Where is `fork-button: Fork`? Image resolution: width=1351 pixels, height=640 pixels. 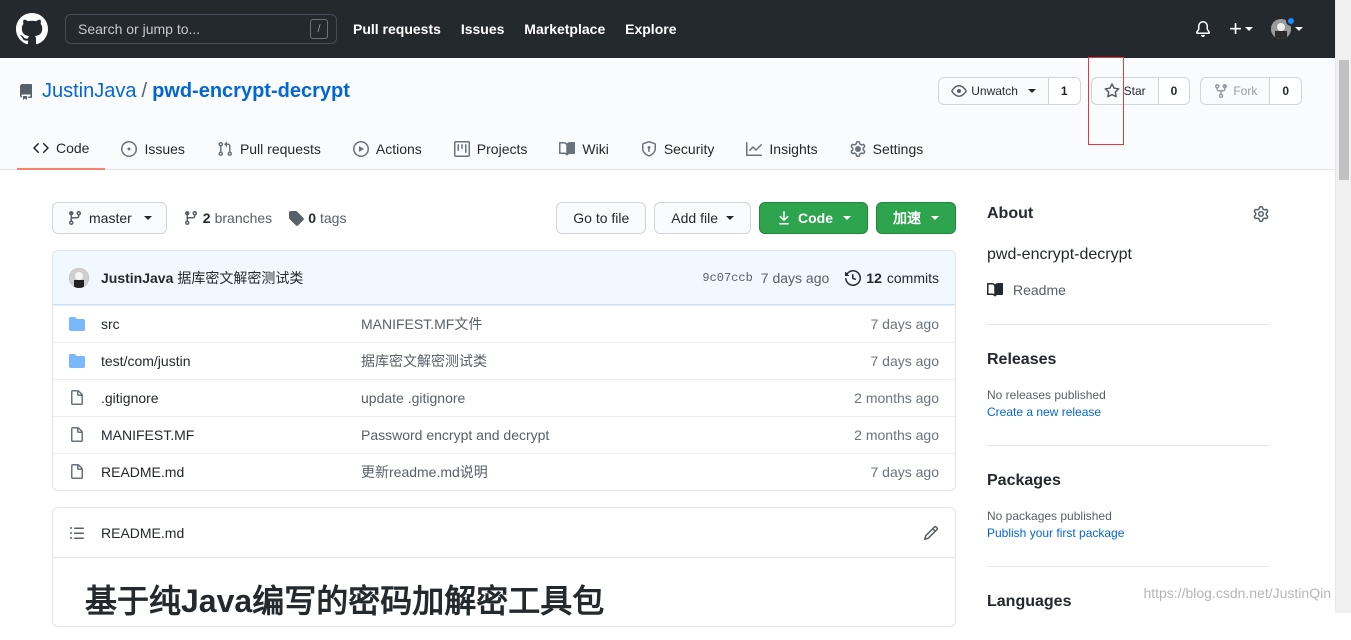 fork-button: Fork is located at coordinates (1235, 91).